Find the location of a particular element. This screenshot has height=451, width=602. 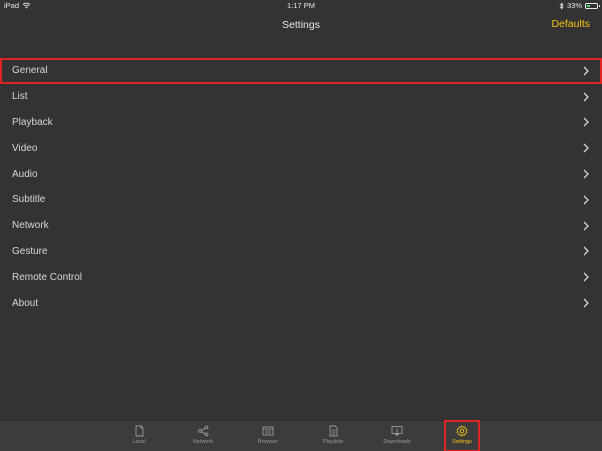

playlist-icon is located at coordinates (333, 431).